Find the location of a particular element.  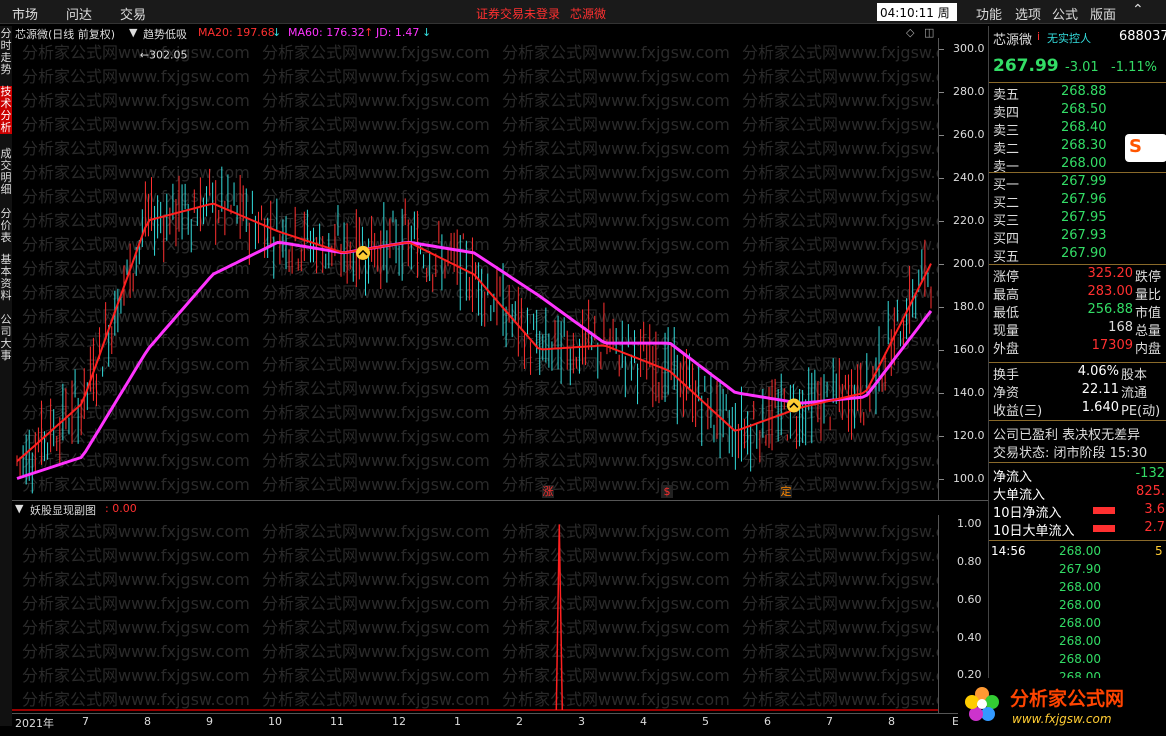

sub-tick-label: 0.60 is located at coordinates (969, 599).